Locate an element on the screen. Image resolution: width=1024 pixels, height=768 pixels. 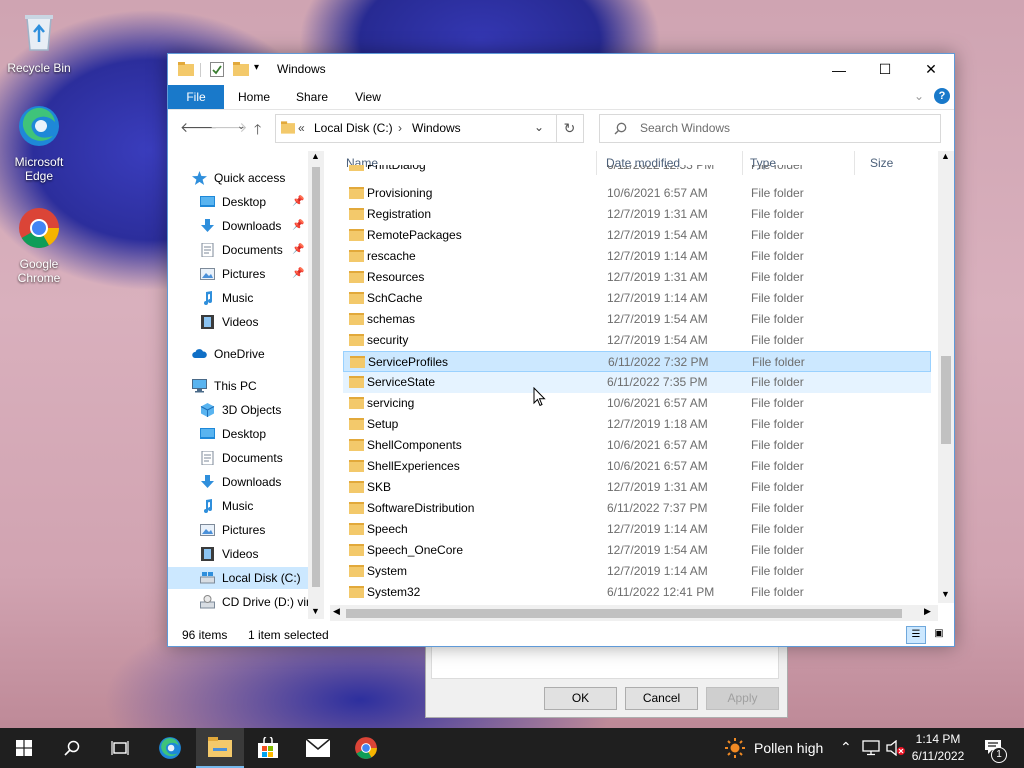
table-row: security 12/7/2019 1:54 AM File folder is located at coordinates (637, 340).